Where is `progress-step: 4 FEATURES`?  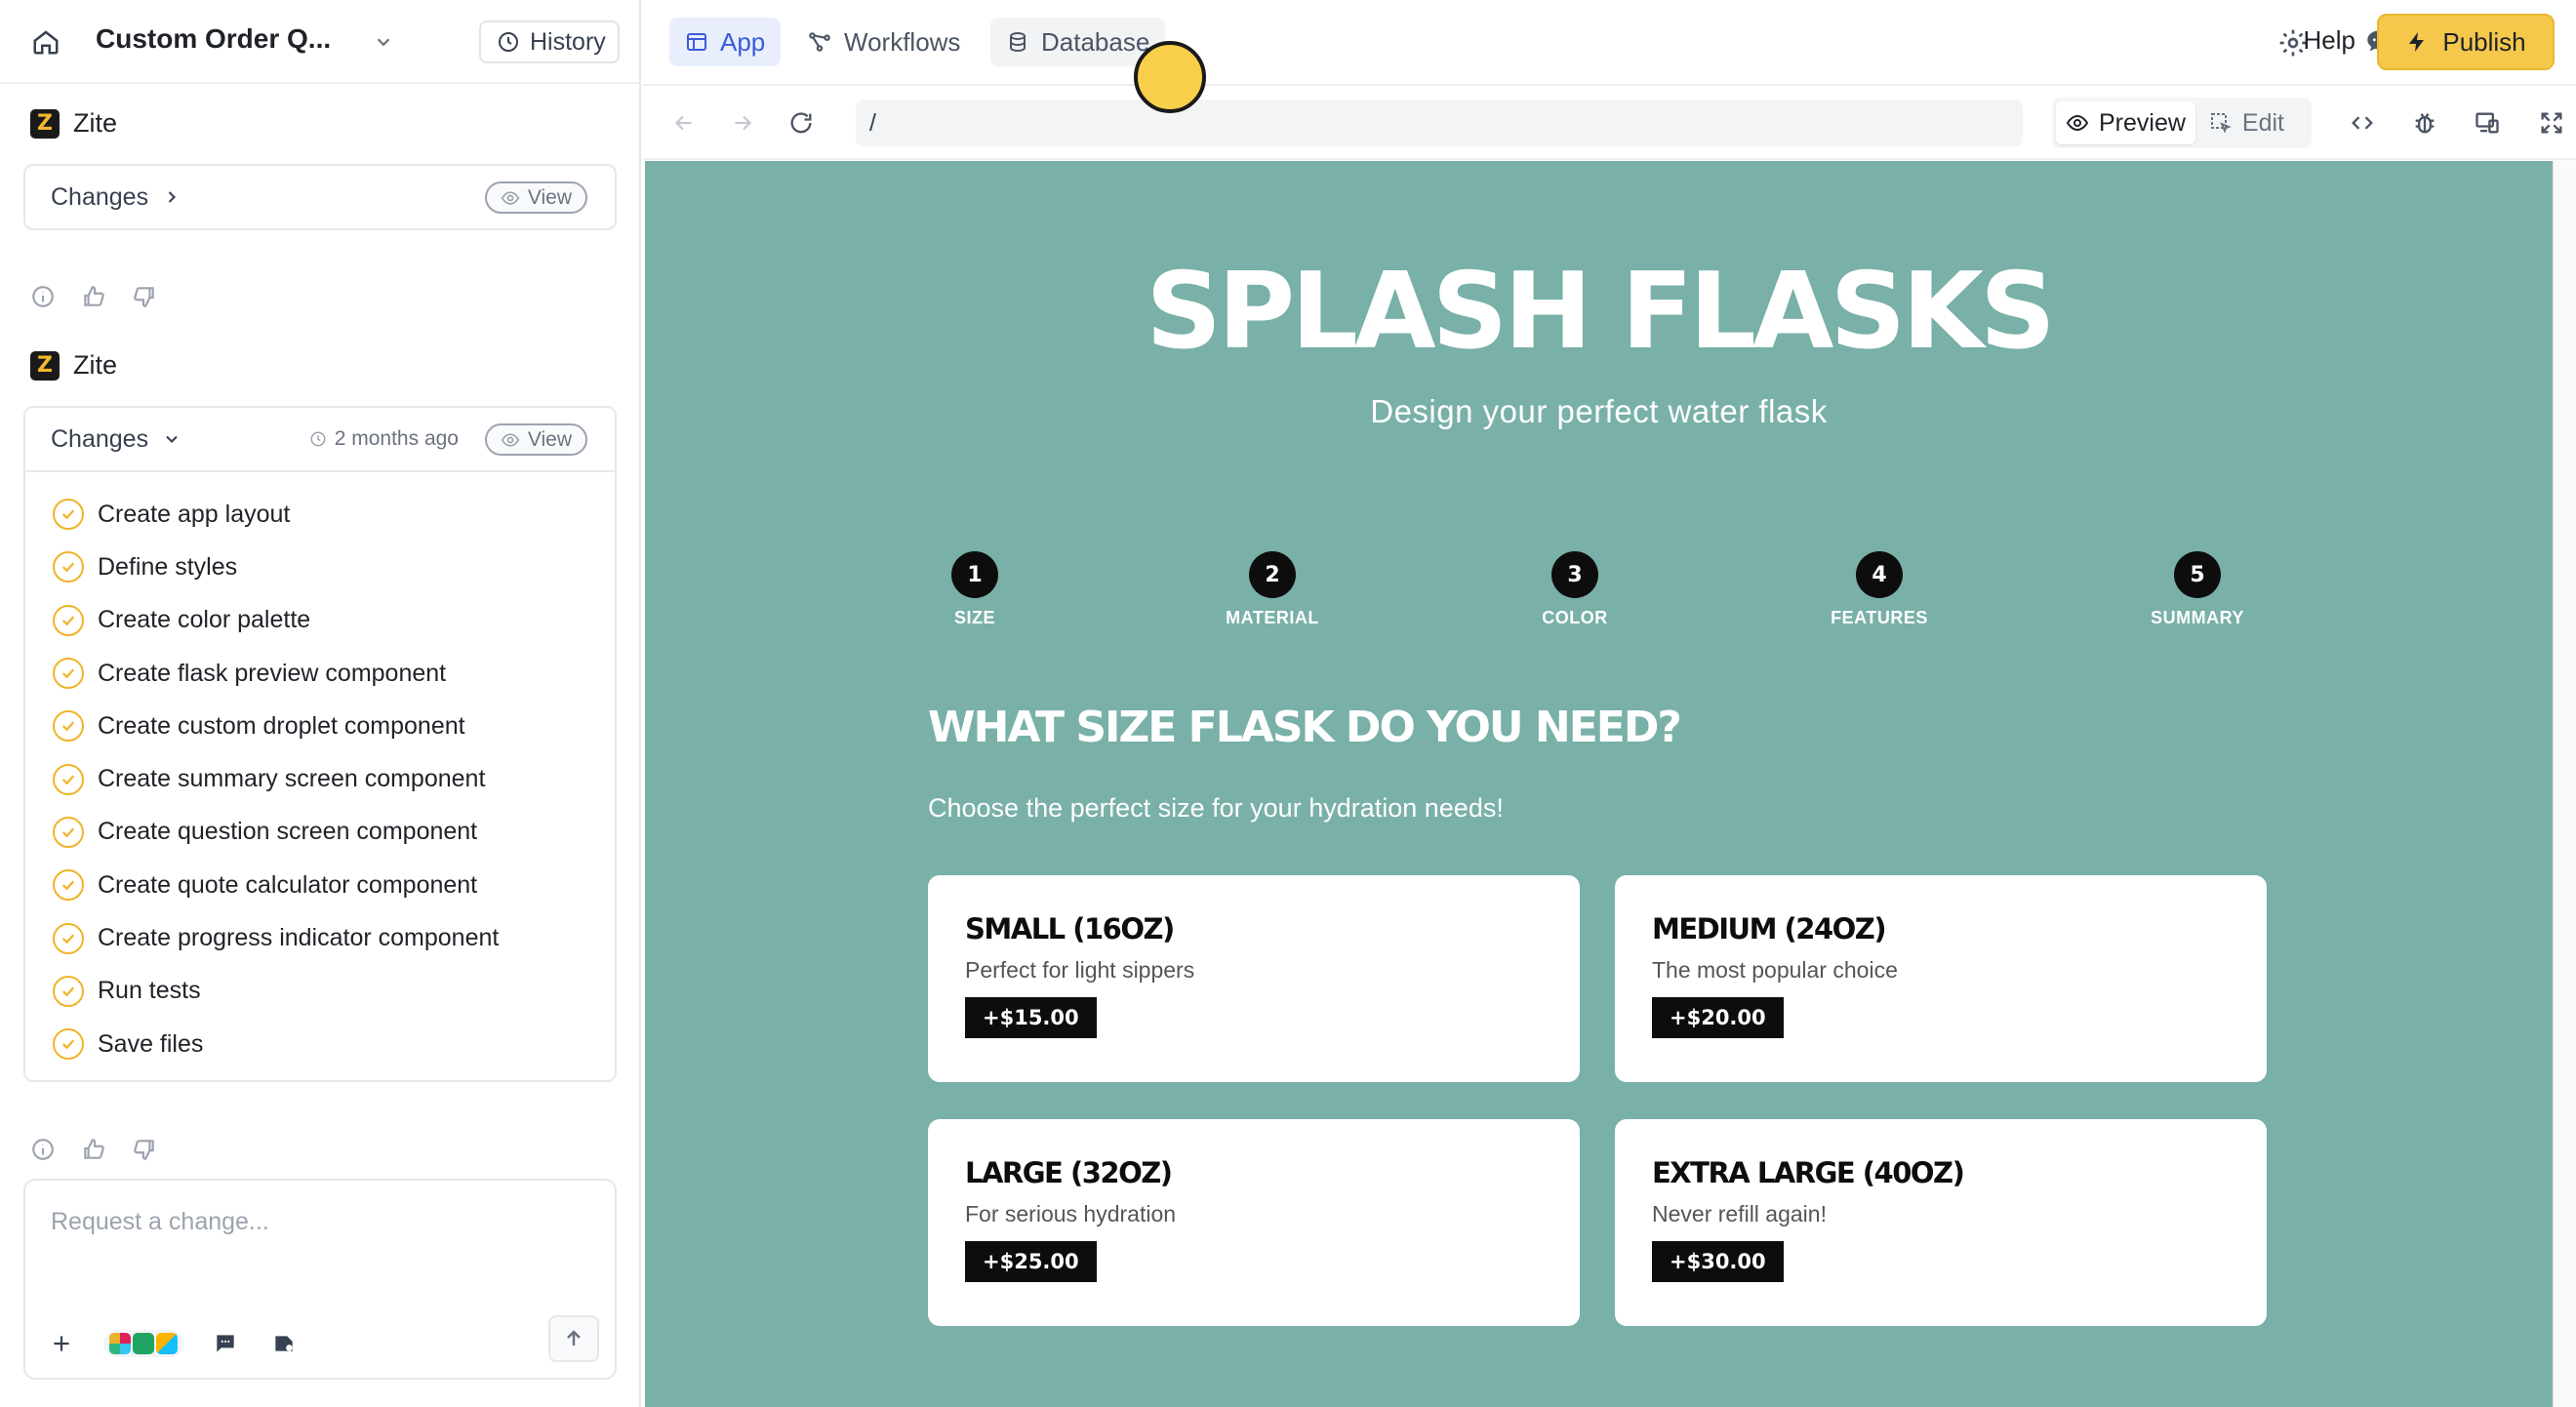 progress-step: 4 FEATURES is located at coordinates (1879, 589).